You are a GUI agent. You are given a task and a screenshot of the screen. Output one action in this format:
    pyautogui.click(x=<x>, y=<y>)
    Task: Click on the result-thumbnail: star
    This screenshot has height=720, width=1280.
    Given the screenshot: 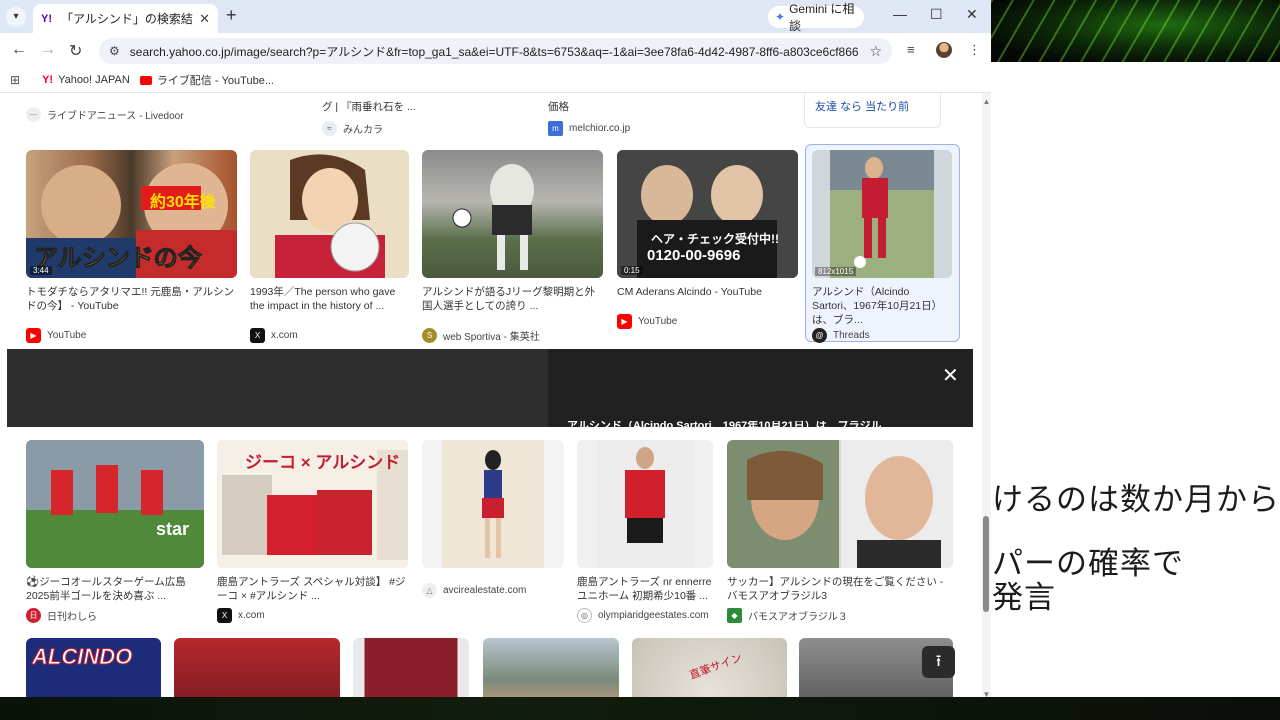 What is the action you would take?
    pyautogui.click(x=115, y=504)
    